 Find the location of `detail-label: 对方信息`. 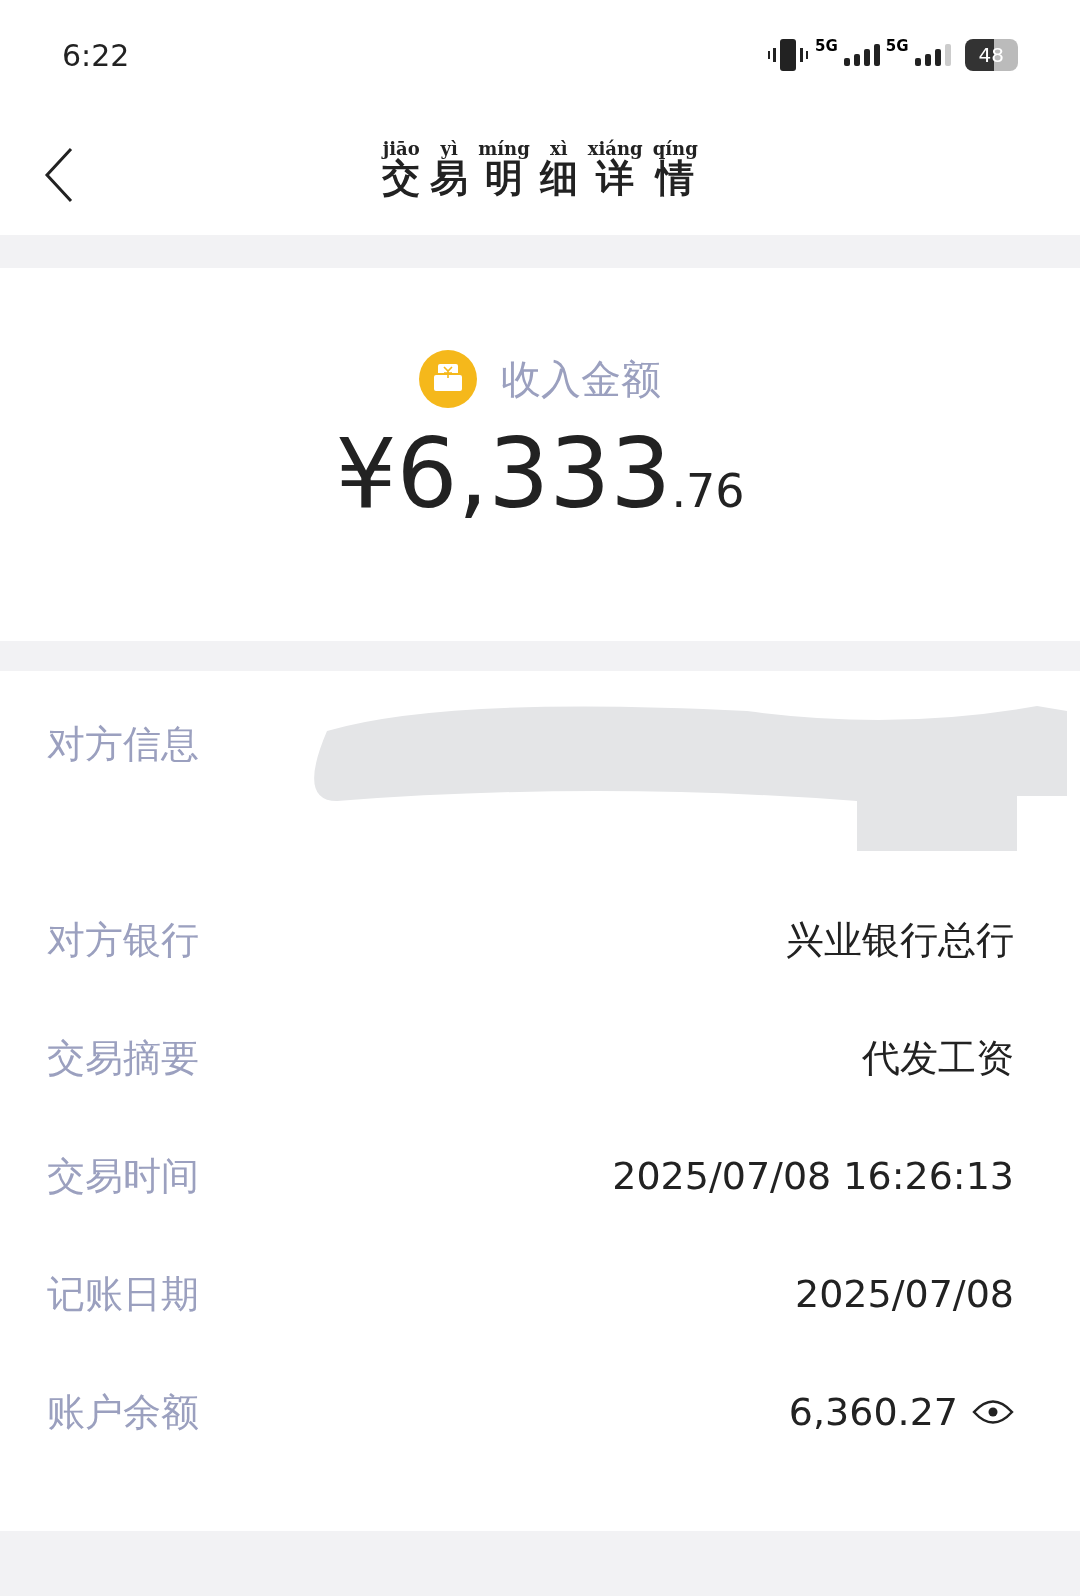

detail-label: 对方信息 is located at coordinates (123, 744).